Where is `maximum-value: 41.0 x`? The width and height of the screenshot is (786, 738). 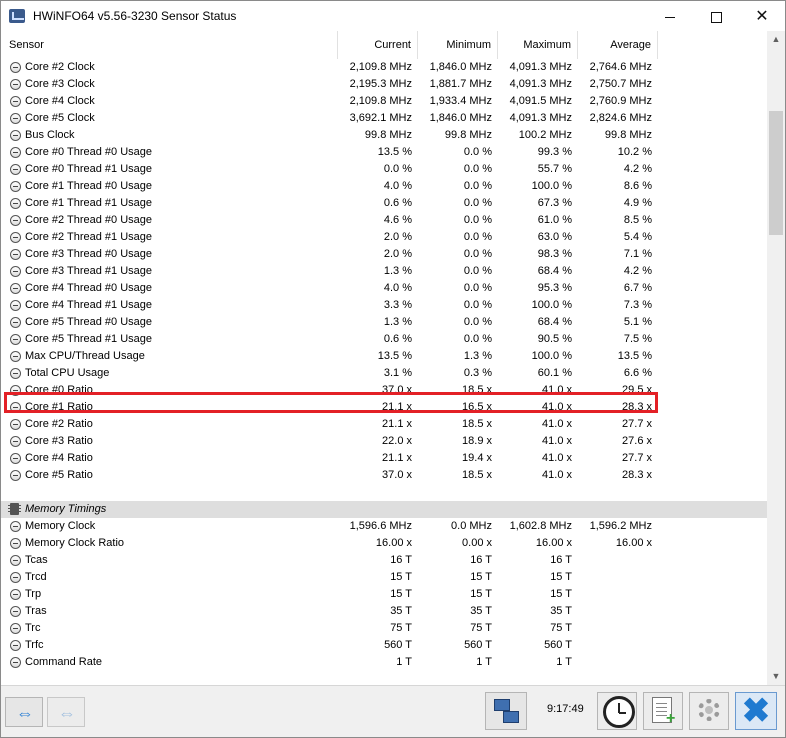
maximum-value: 41.0 x is located at coordinates (557, 441).